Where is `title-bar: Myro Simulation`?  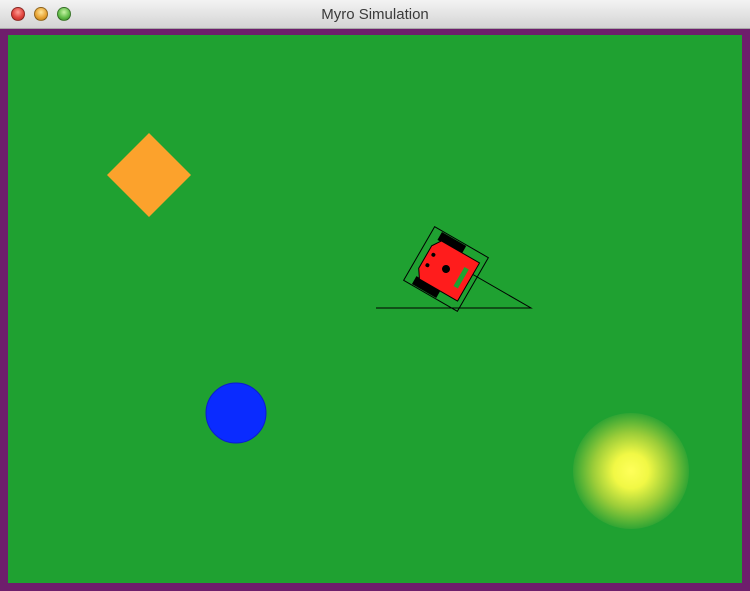
title-bar: Myro Simulation is located at coordinates (375, 14).